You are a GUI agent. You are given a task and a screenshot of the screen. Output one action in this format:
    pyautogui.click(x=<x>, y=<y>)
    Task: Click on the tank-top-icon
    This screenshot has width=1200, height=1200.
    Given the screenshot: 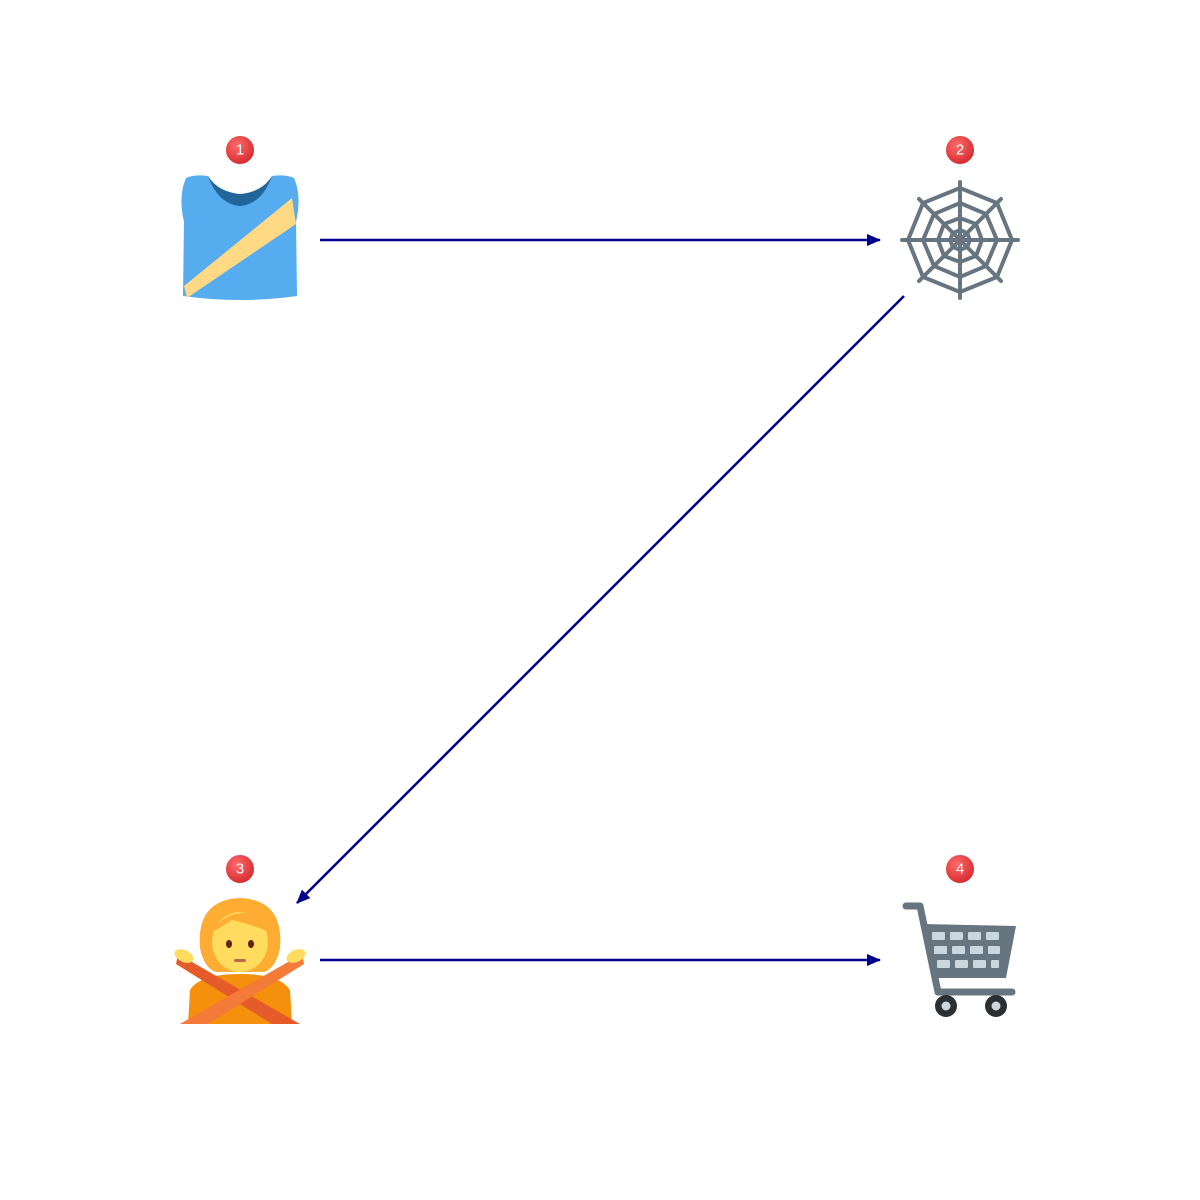 What is the action you would take?
    pyautogui.click(x=240, y=237)
    